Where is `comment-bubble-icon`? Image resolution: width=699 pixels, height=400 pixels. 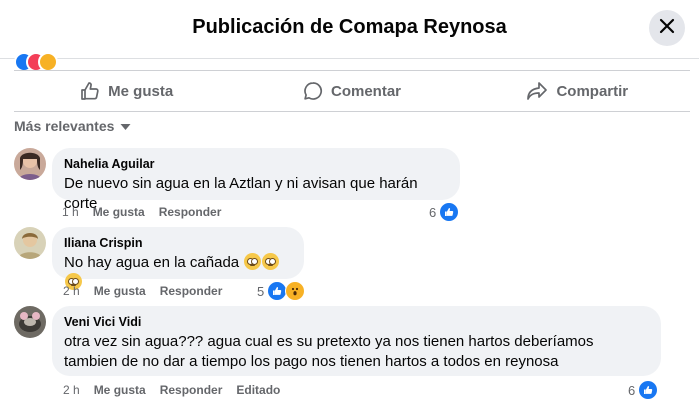
comment-bubble-icon is located at coordinates (313, 91).